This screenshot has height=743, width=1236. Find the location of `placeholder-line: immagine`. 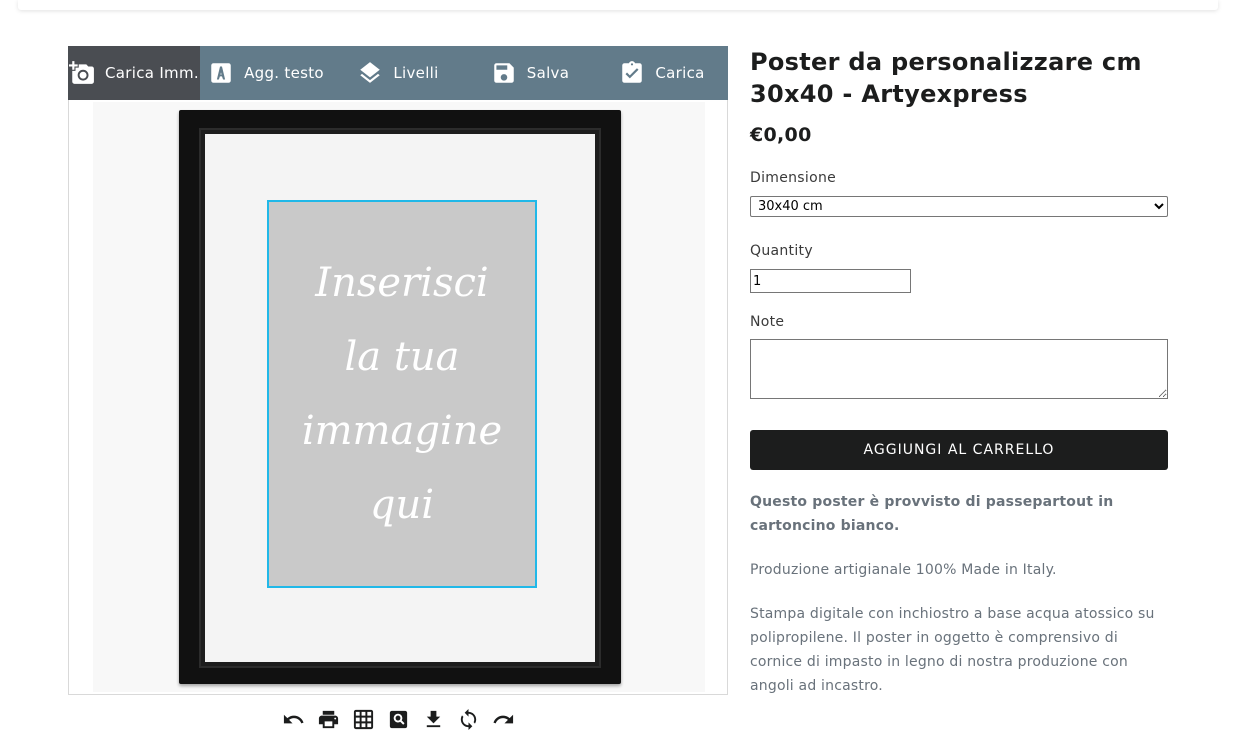

placeholder-line: immagine is located at coordinates (402, 431).